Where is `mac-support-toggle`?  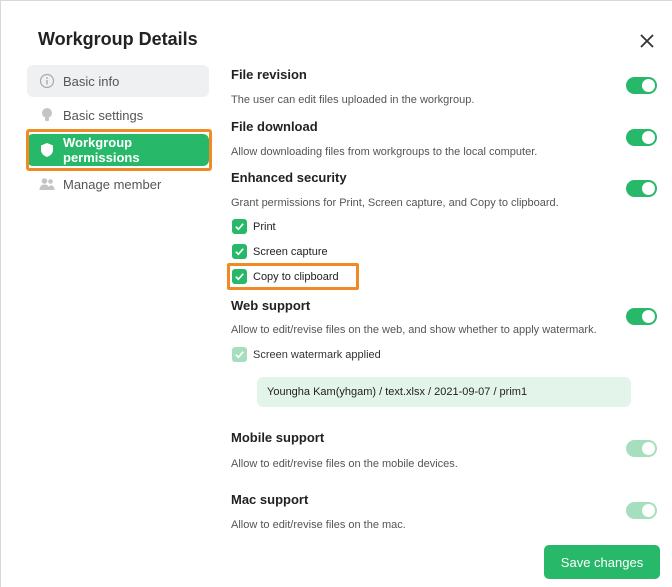
mac-support-toggle is located at coordinates (641, 510).